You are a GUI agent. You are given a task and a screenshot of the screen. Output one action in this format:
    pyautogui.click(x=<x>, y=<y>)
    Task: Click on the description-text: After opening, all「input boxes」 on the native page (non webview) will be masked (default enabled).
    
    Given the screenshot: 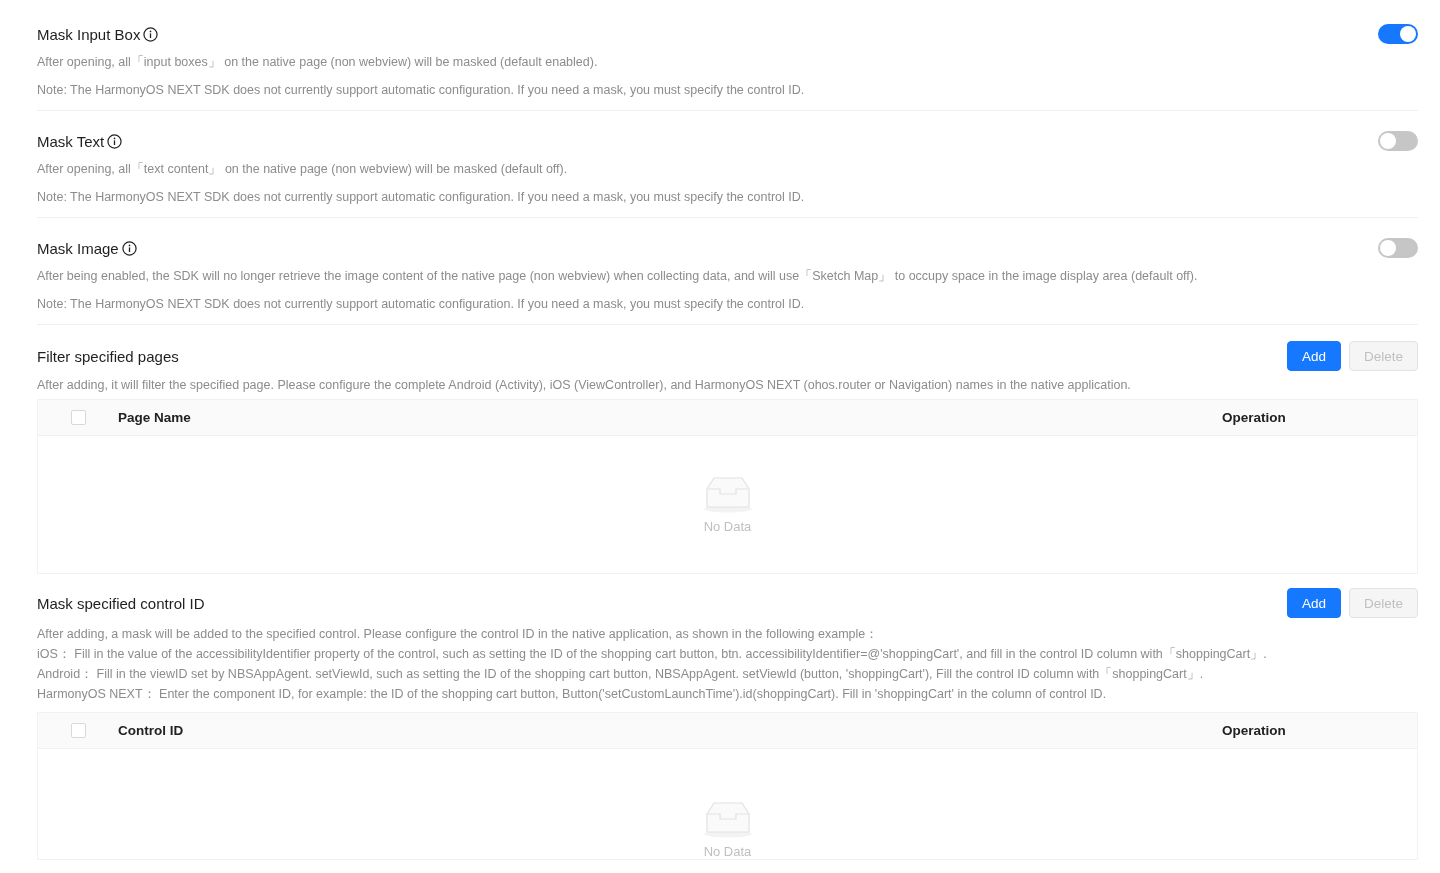 What is the action you would take?
    pyautogui.click(x=318, y=62)
    